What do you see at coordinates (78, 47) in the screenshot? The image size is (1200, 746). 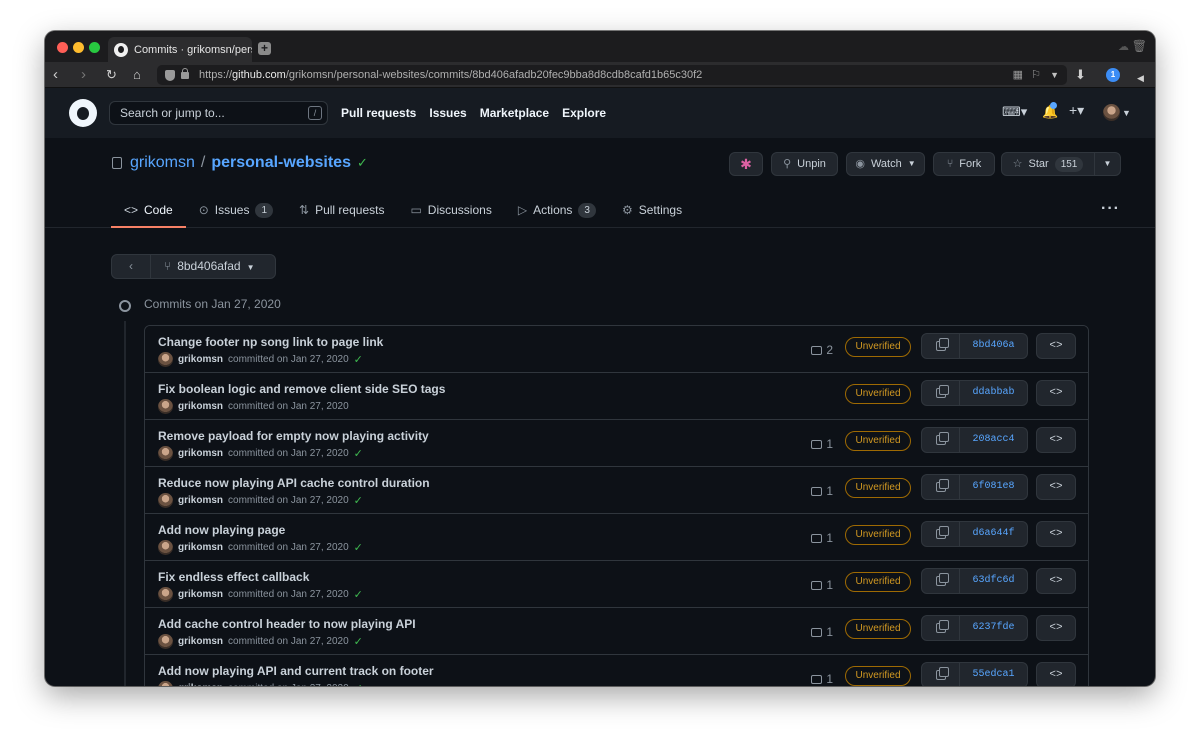 I see `minimize-window-button` at bounding box center [78, 47].